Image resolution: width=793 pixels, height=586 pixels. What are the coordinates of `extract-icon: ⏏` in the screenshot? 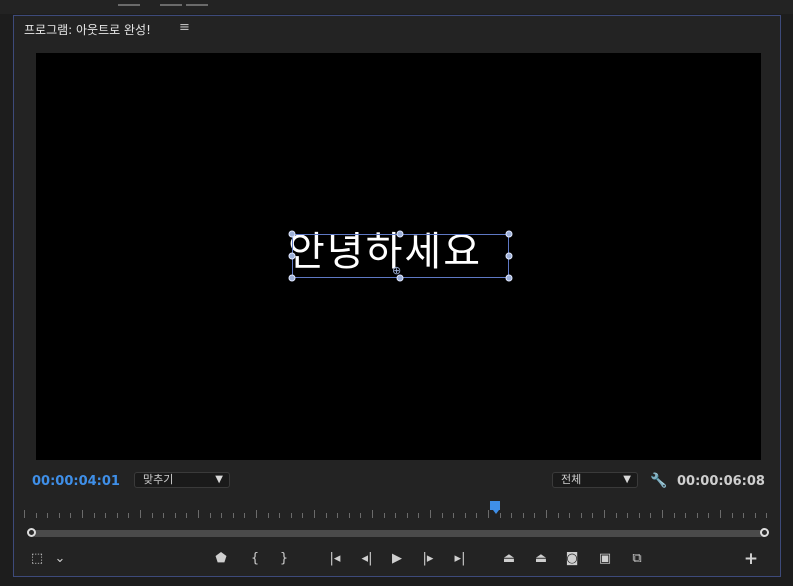 It's located at (541, 559).